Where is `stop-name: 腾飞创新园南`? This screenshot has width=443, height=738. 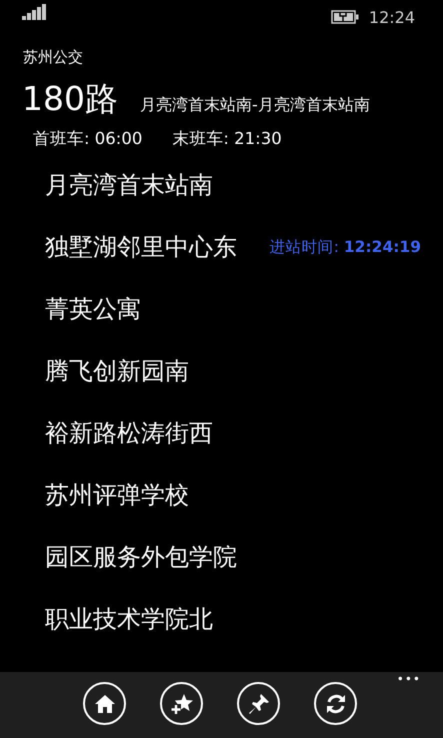
stop-name: 腾飞创新园南 is located at coordinates (117, 371).